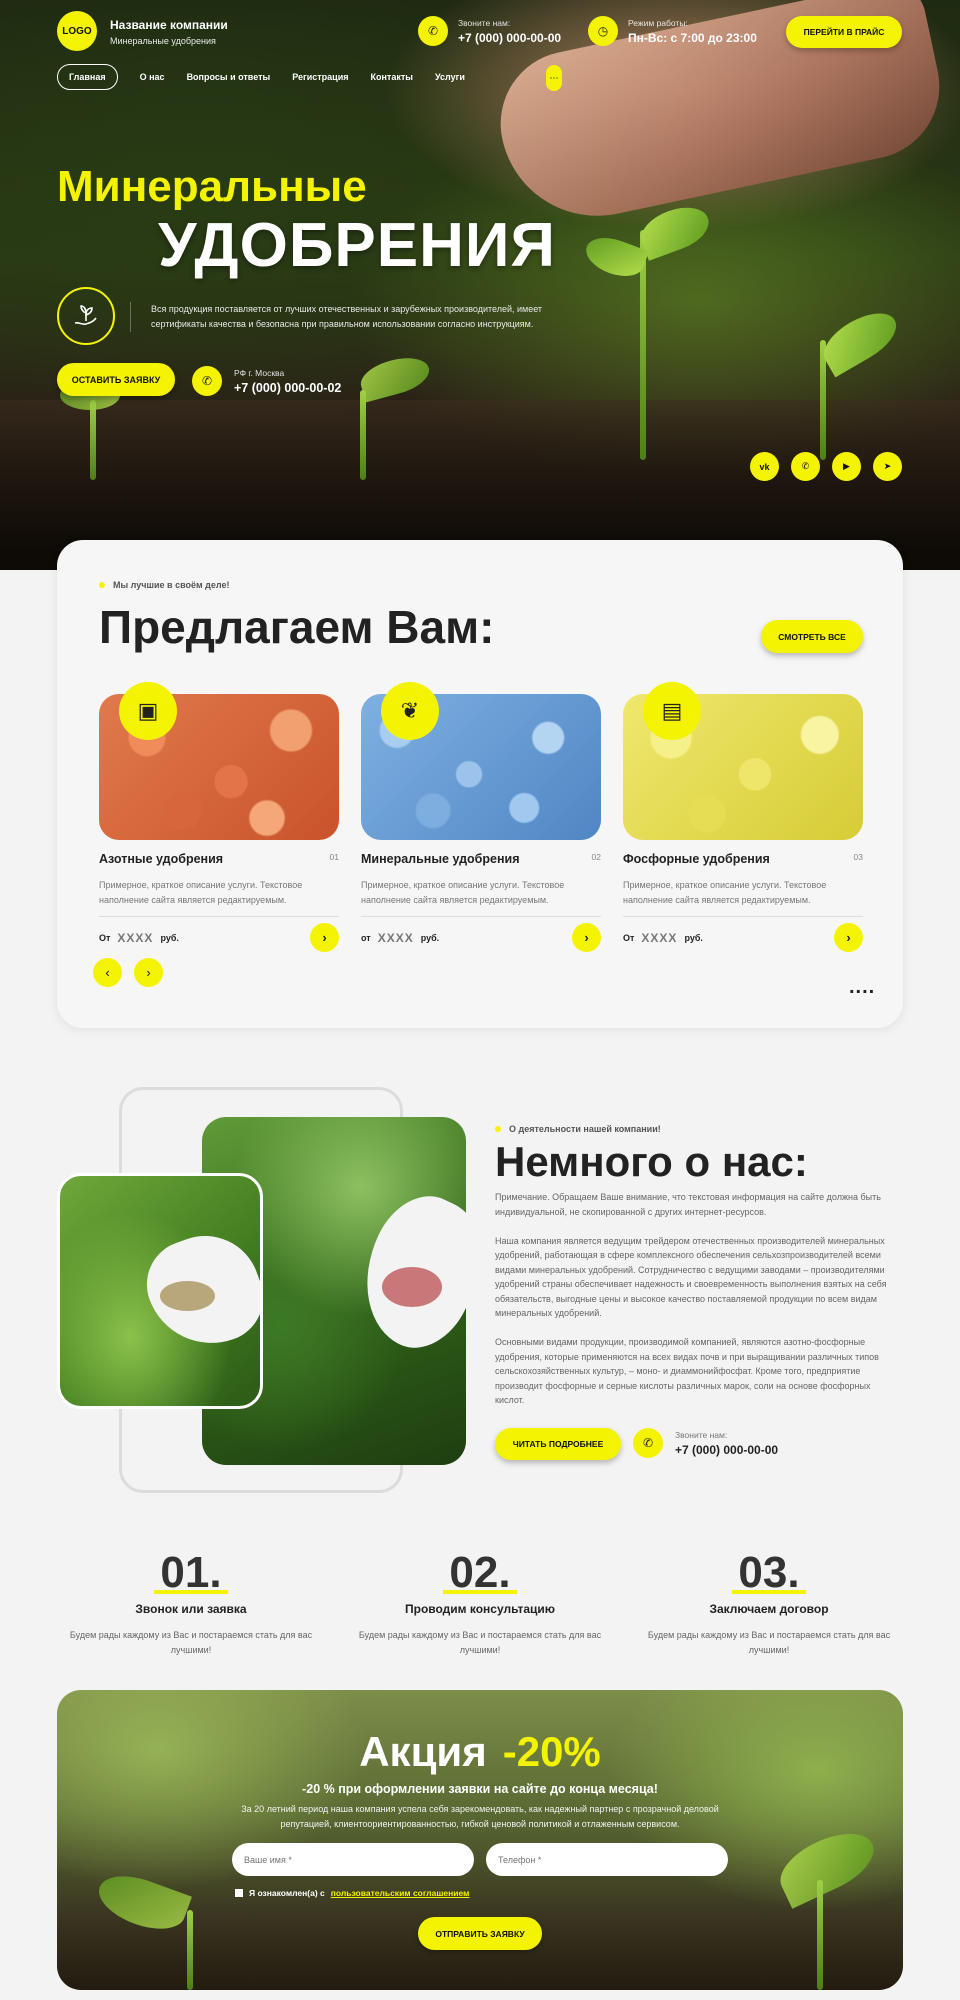 The width and height of the screenshot is (960, 2000). What do you see at coordinates (658, 22) in the screenshot?
I see `hours-label: Режим работы:` at bounding box center [658, 22].